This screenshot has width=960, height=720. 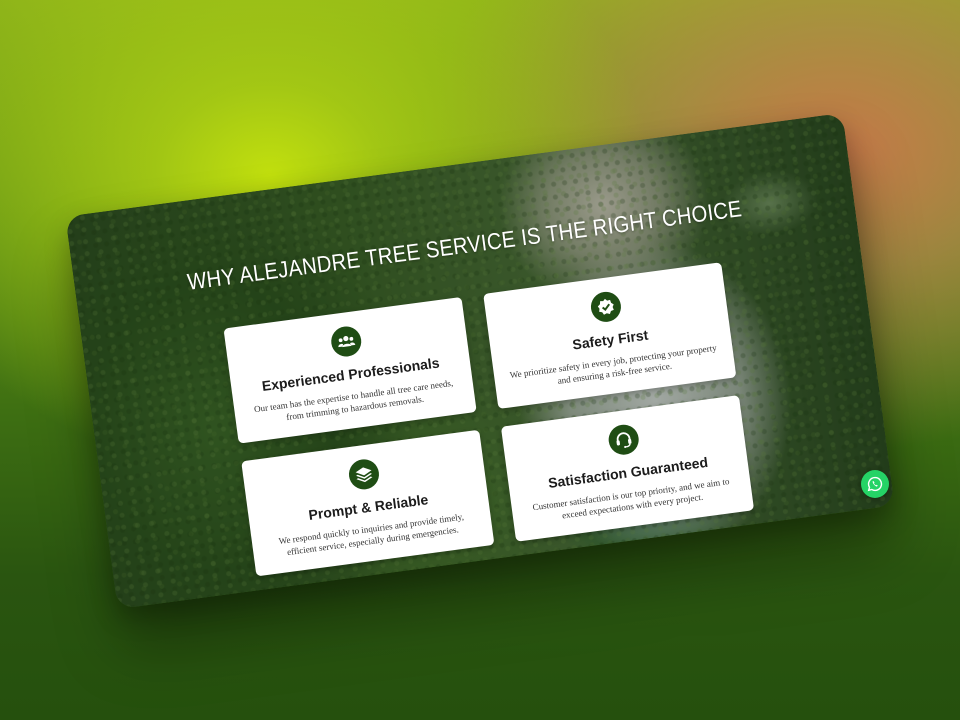 I want to click on whatsapp-icon, so click(x=875, y=484).